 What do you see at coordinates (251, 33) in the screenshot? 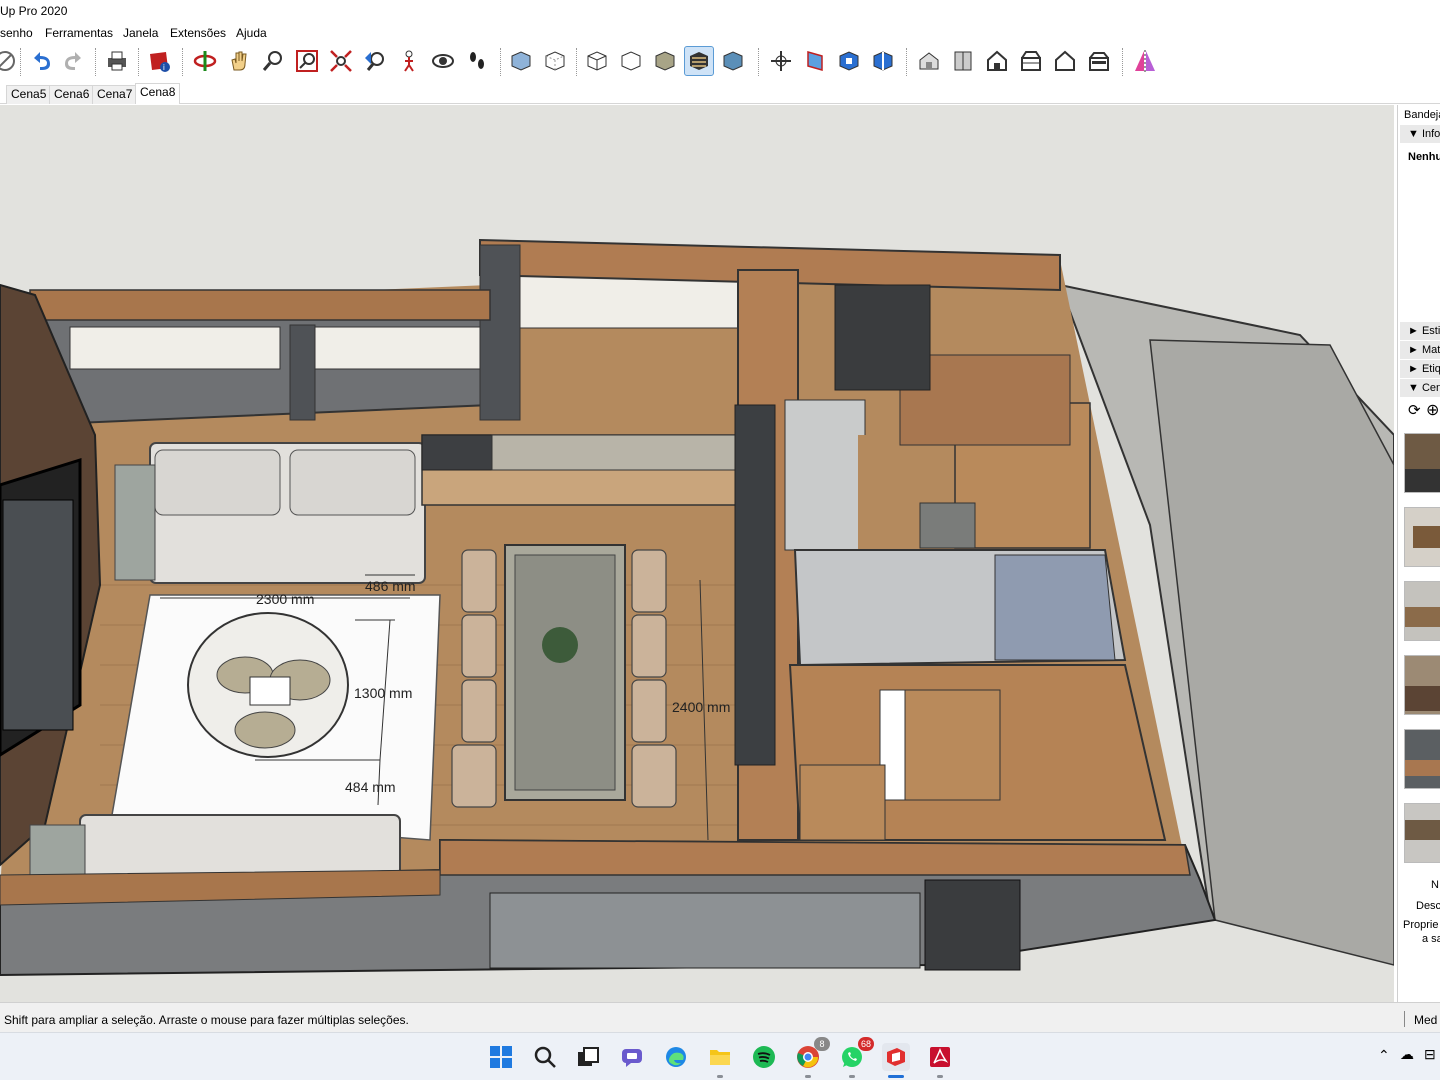
I see `menu-ajuda: Ajuda` at bounding box center [251, 33].